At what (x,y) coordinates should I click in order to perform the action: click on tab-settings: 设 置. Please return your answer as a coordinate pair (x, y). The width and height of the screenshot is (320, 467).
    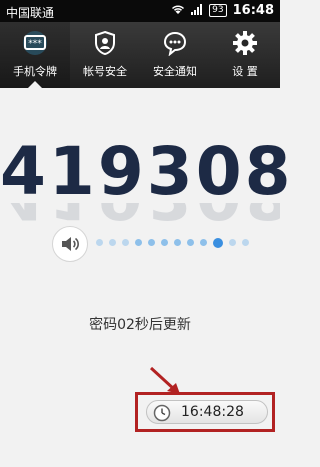
    Looking at the image, I should click on (245, 55).